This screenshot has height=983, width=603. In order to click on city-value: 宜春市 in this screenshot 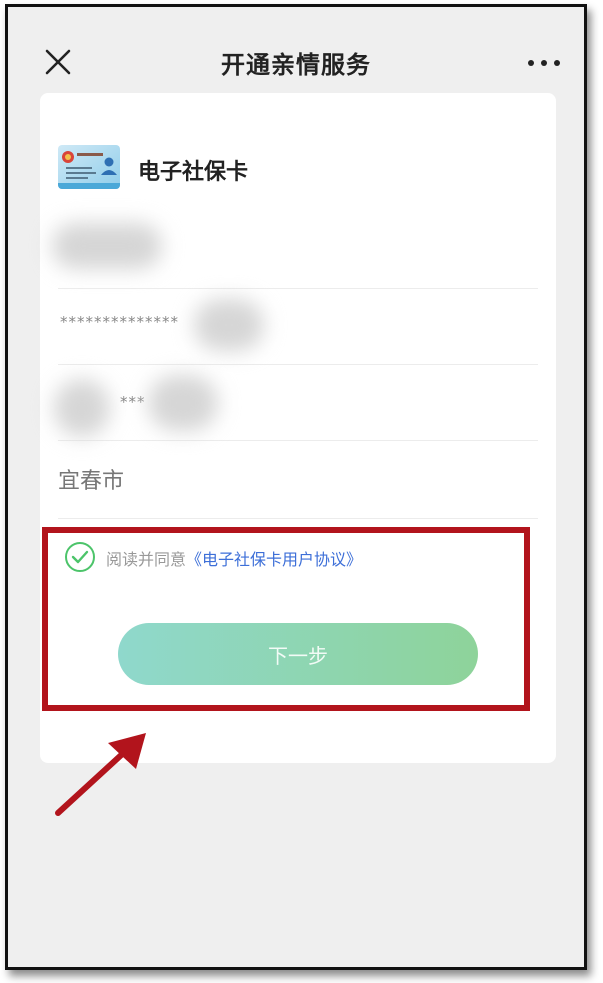, I will do `click(91, 481)`.